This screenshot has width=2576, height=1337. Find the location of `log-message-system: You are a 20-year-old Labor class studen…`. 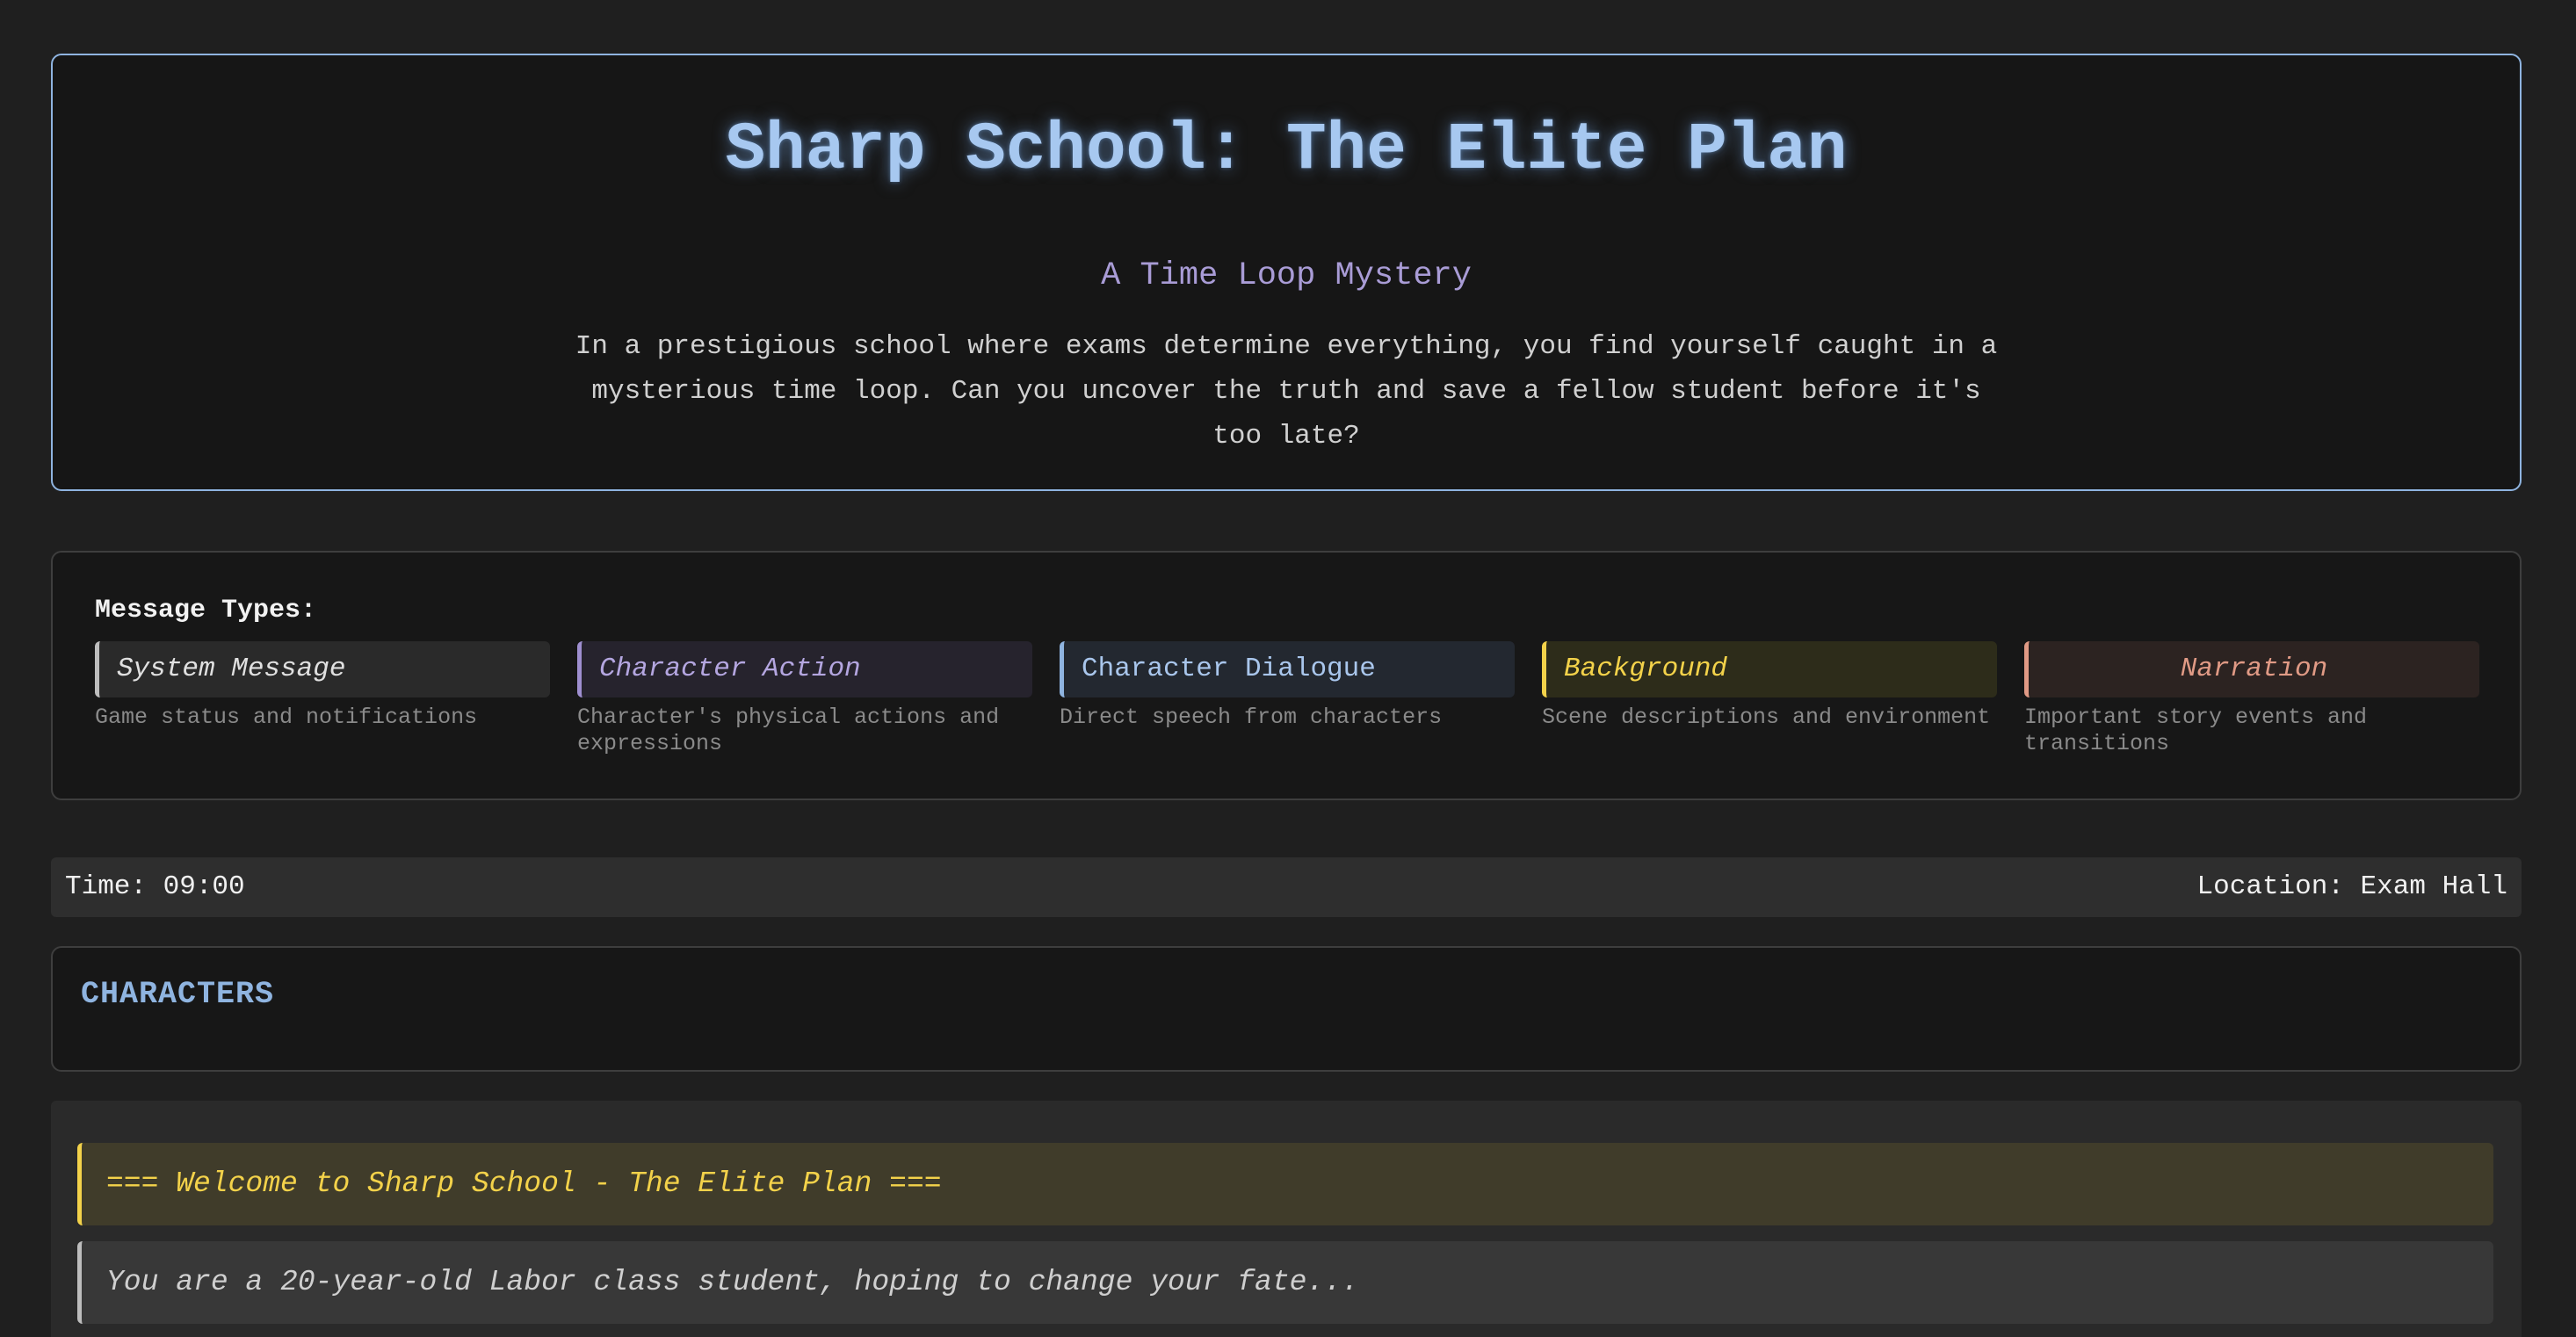

log-message-system: You are a 20-year-old Labor class studen… is located at coordinates (1285, 1283).